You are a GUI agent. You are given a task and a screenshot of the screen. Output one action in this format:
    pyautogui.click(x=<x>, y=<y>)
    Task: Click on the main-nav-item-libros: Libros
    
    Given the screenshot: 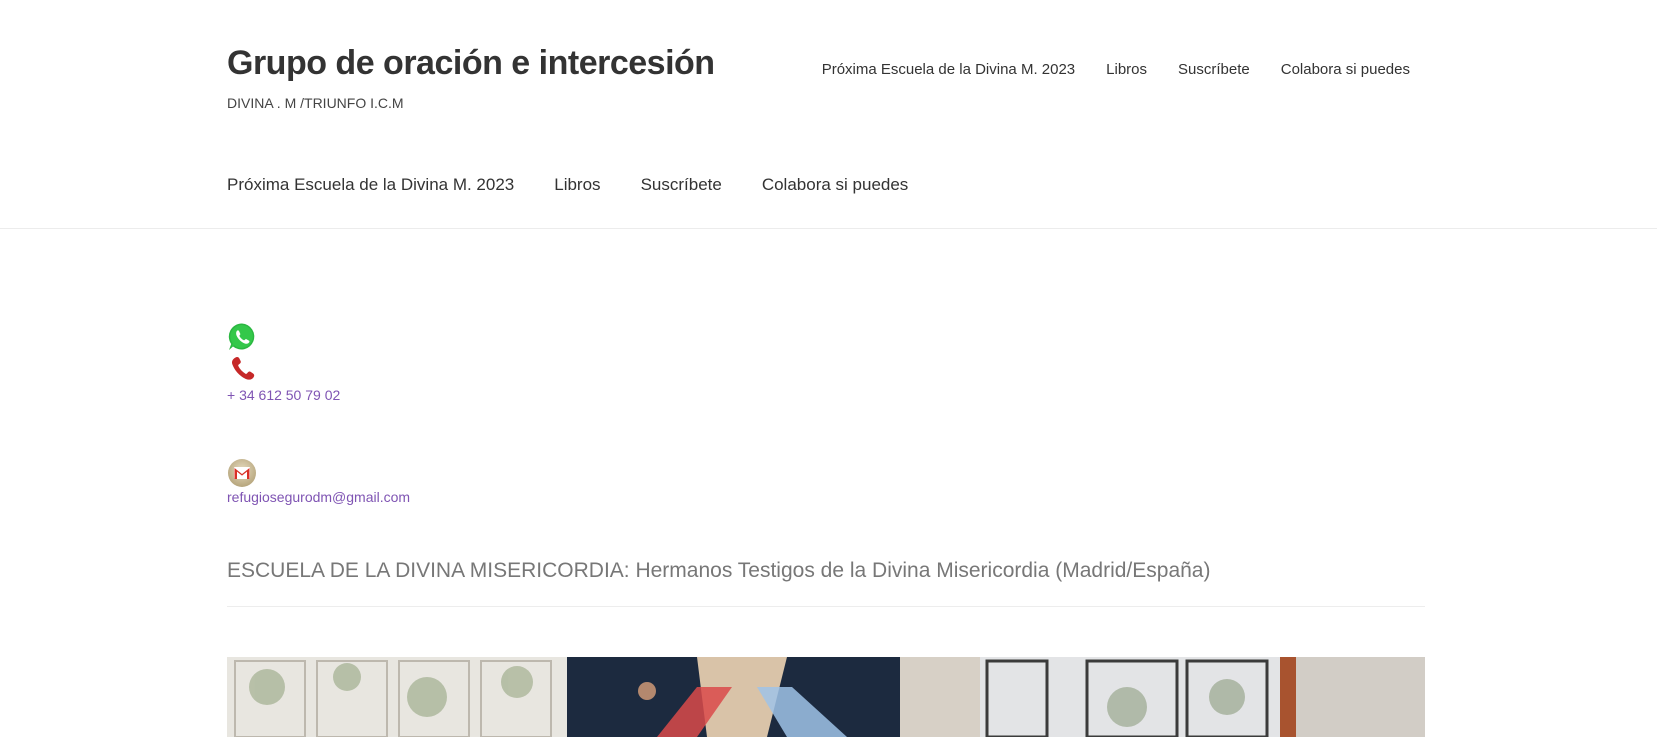 What is the action you would take?
    pyautogui.click(x=577, y=185)
    